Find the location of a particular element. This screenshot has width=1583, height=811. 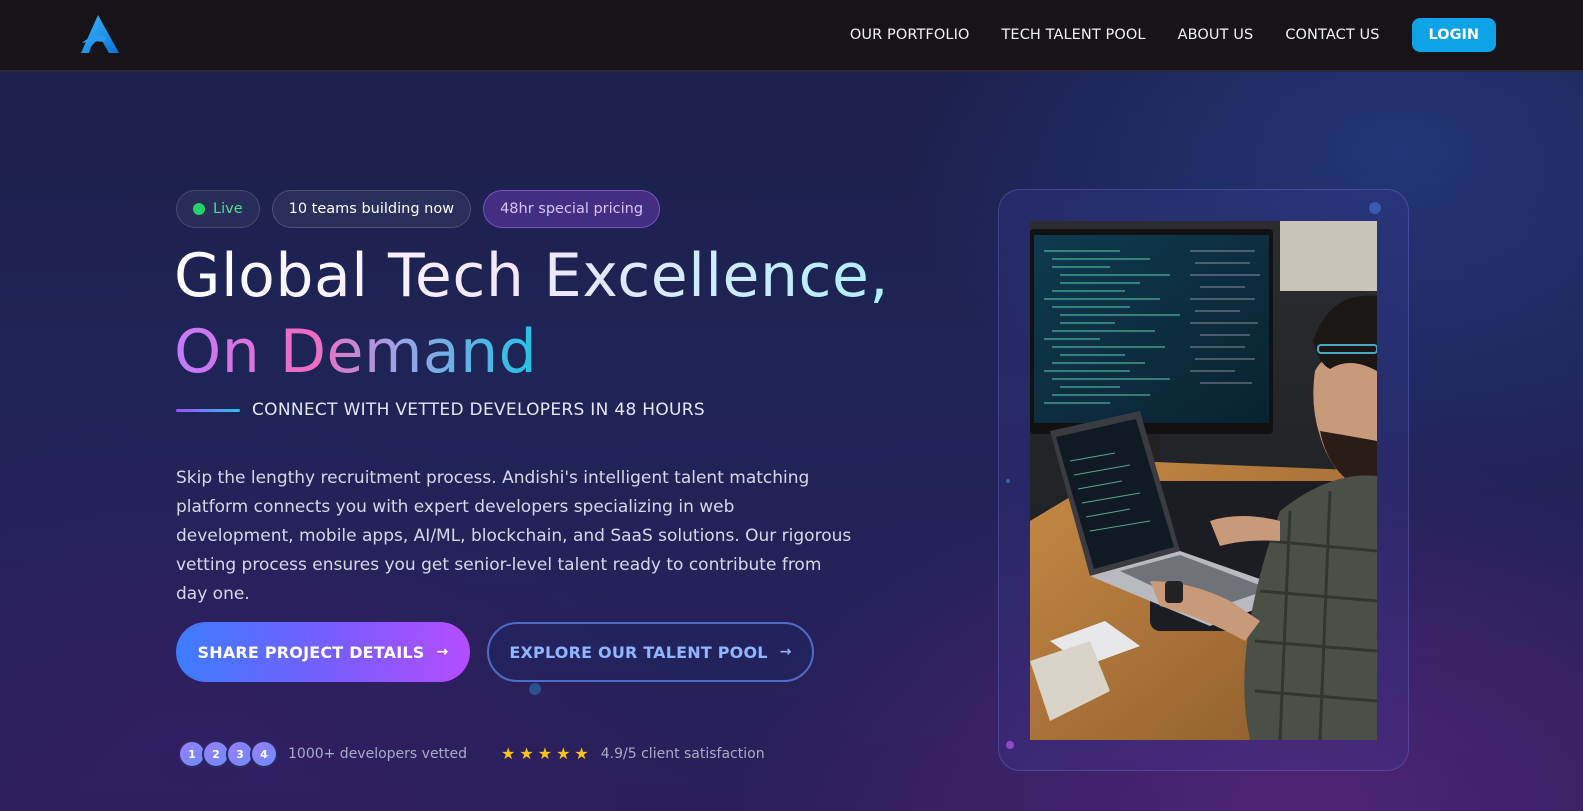

hero-title: Global Tech Excellence, On Demand is located at coordinates (554, 314).